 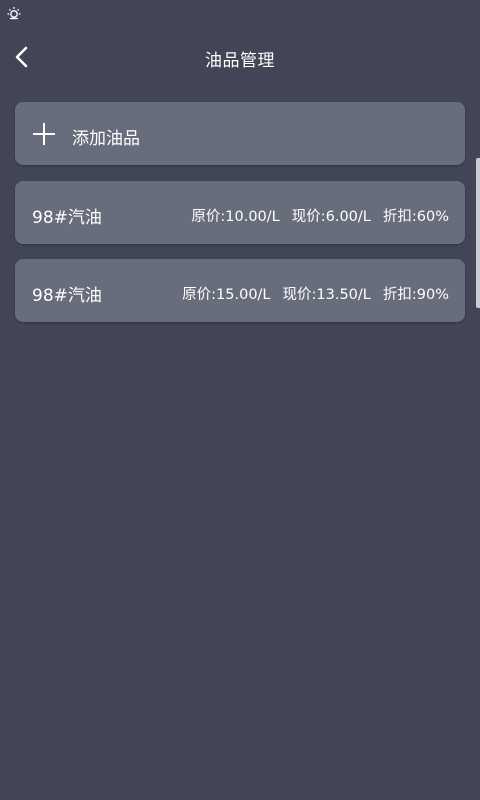 What do you see at coordinates (226, 295) in the screenshot?
I see `original-price: 原价:15.00/L` at bounding box center [226, 295].